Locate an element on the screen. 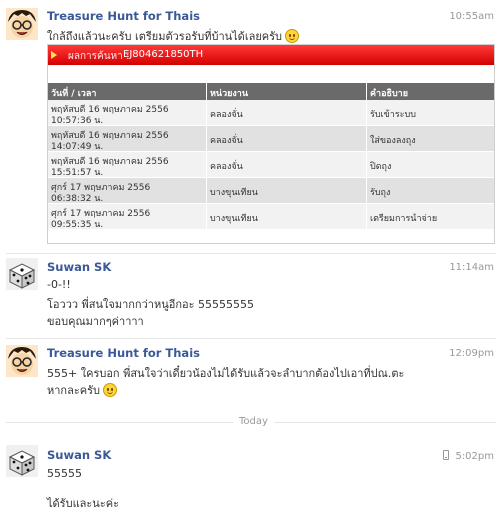  timestamp-text: 5:02pm is located at coordinates (474, 456).